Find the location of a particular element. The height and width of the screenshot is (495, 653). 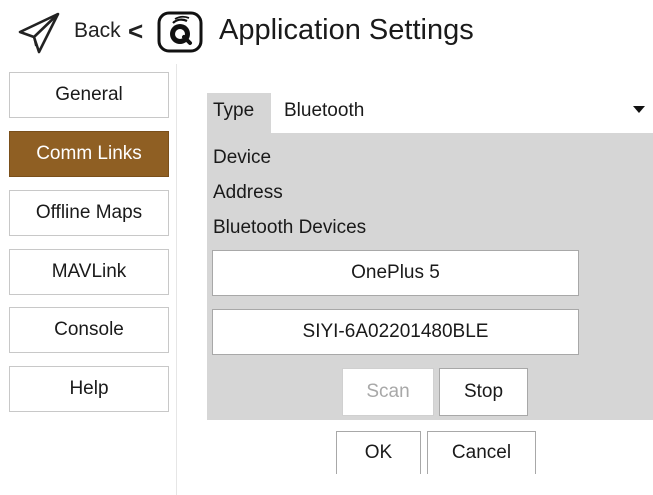

sidebar-item-label: Comm Links is located at coordinates (89, 153).